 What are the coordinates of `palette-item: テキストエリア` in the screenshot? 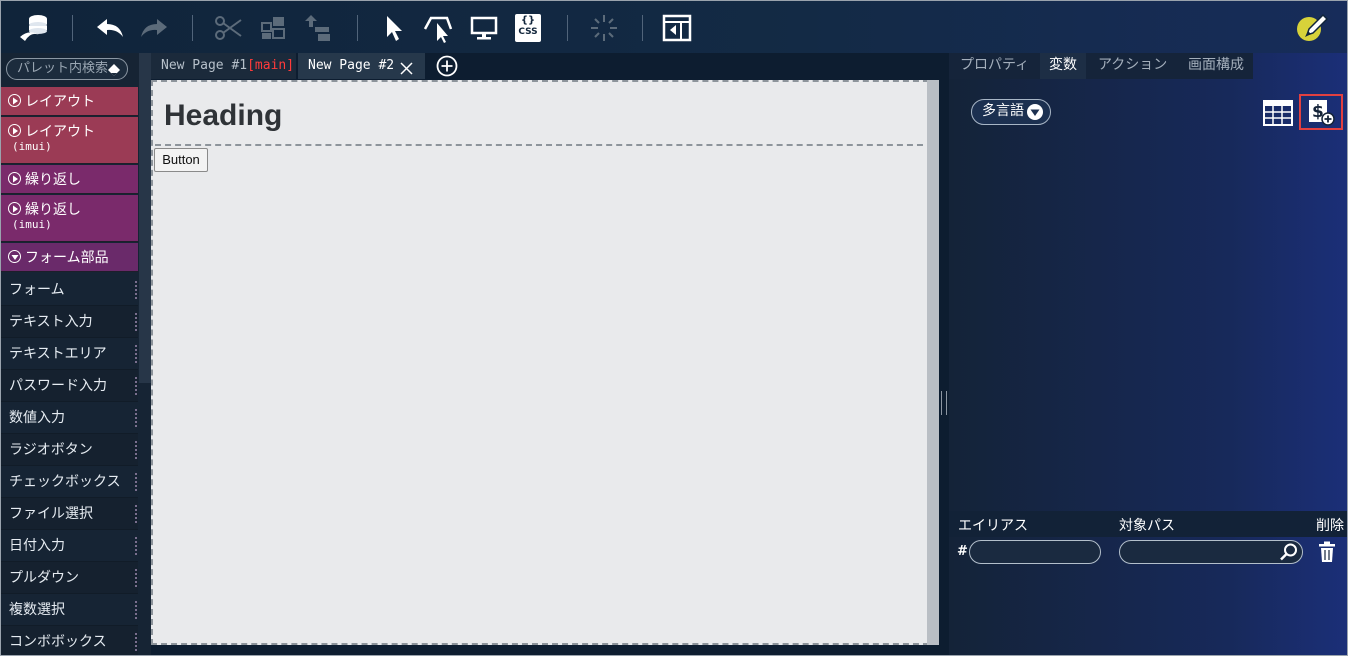 It's located at (69, 354).